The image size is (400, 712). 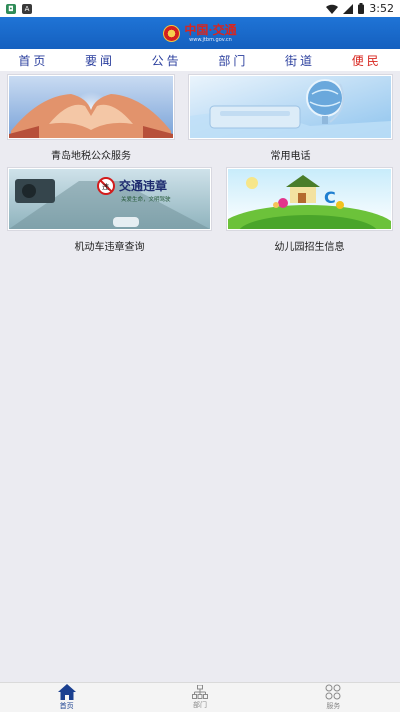 I want to click on tab-label: 部门, so click(x=199, y=705).